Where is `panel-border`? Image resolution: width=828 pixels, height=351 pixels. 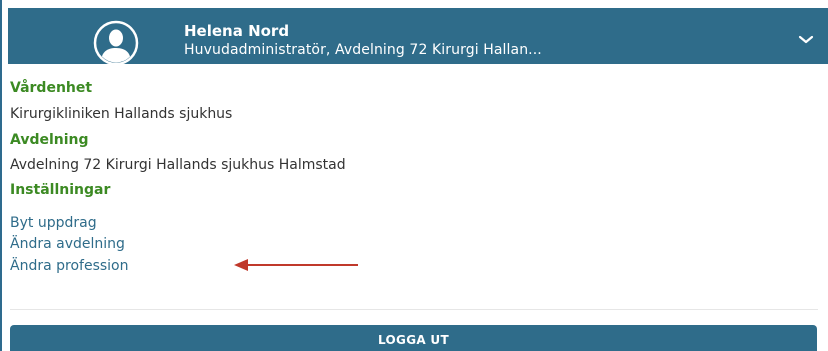
panel-border is located at coordinates (1, 175).